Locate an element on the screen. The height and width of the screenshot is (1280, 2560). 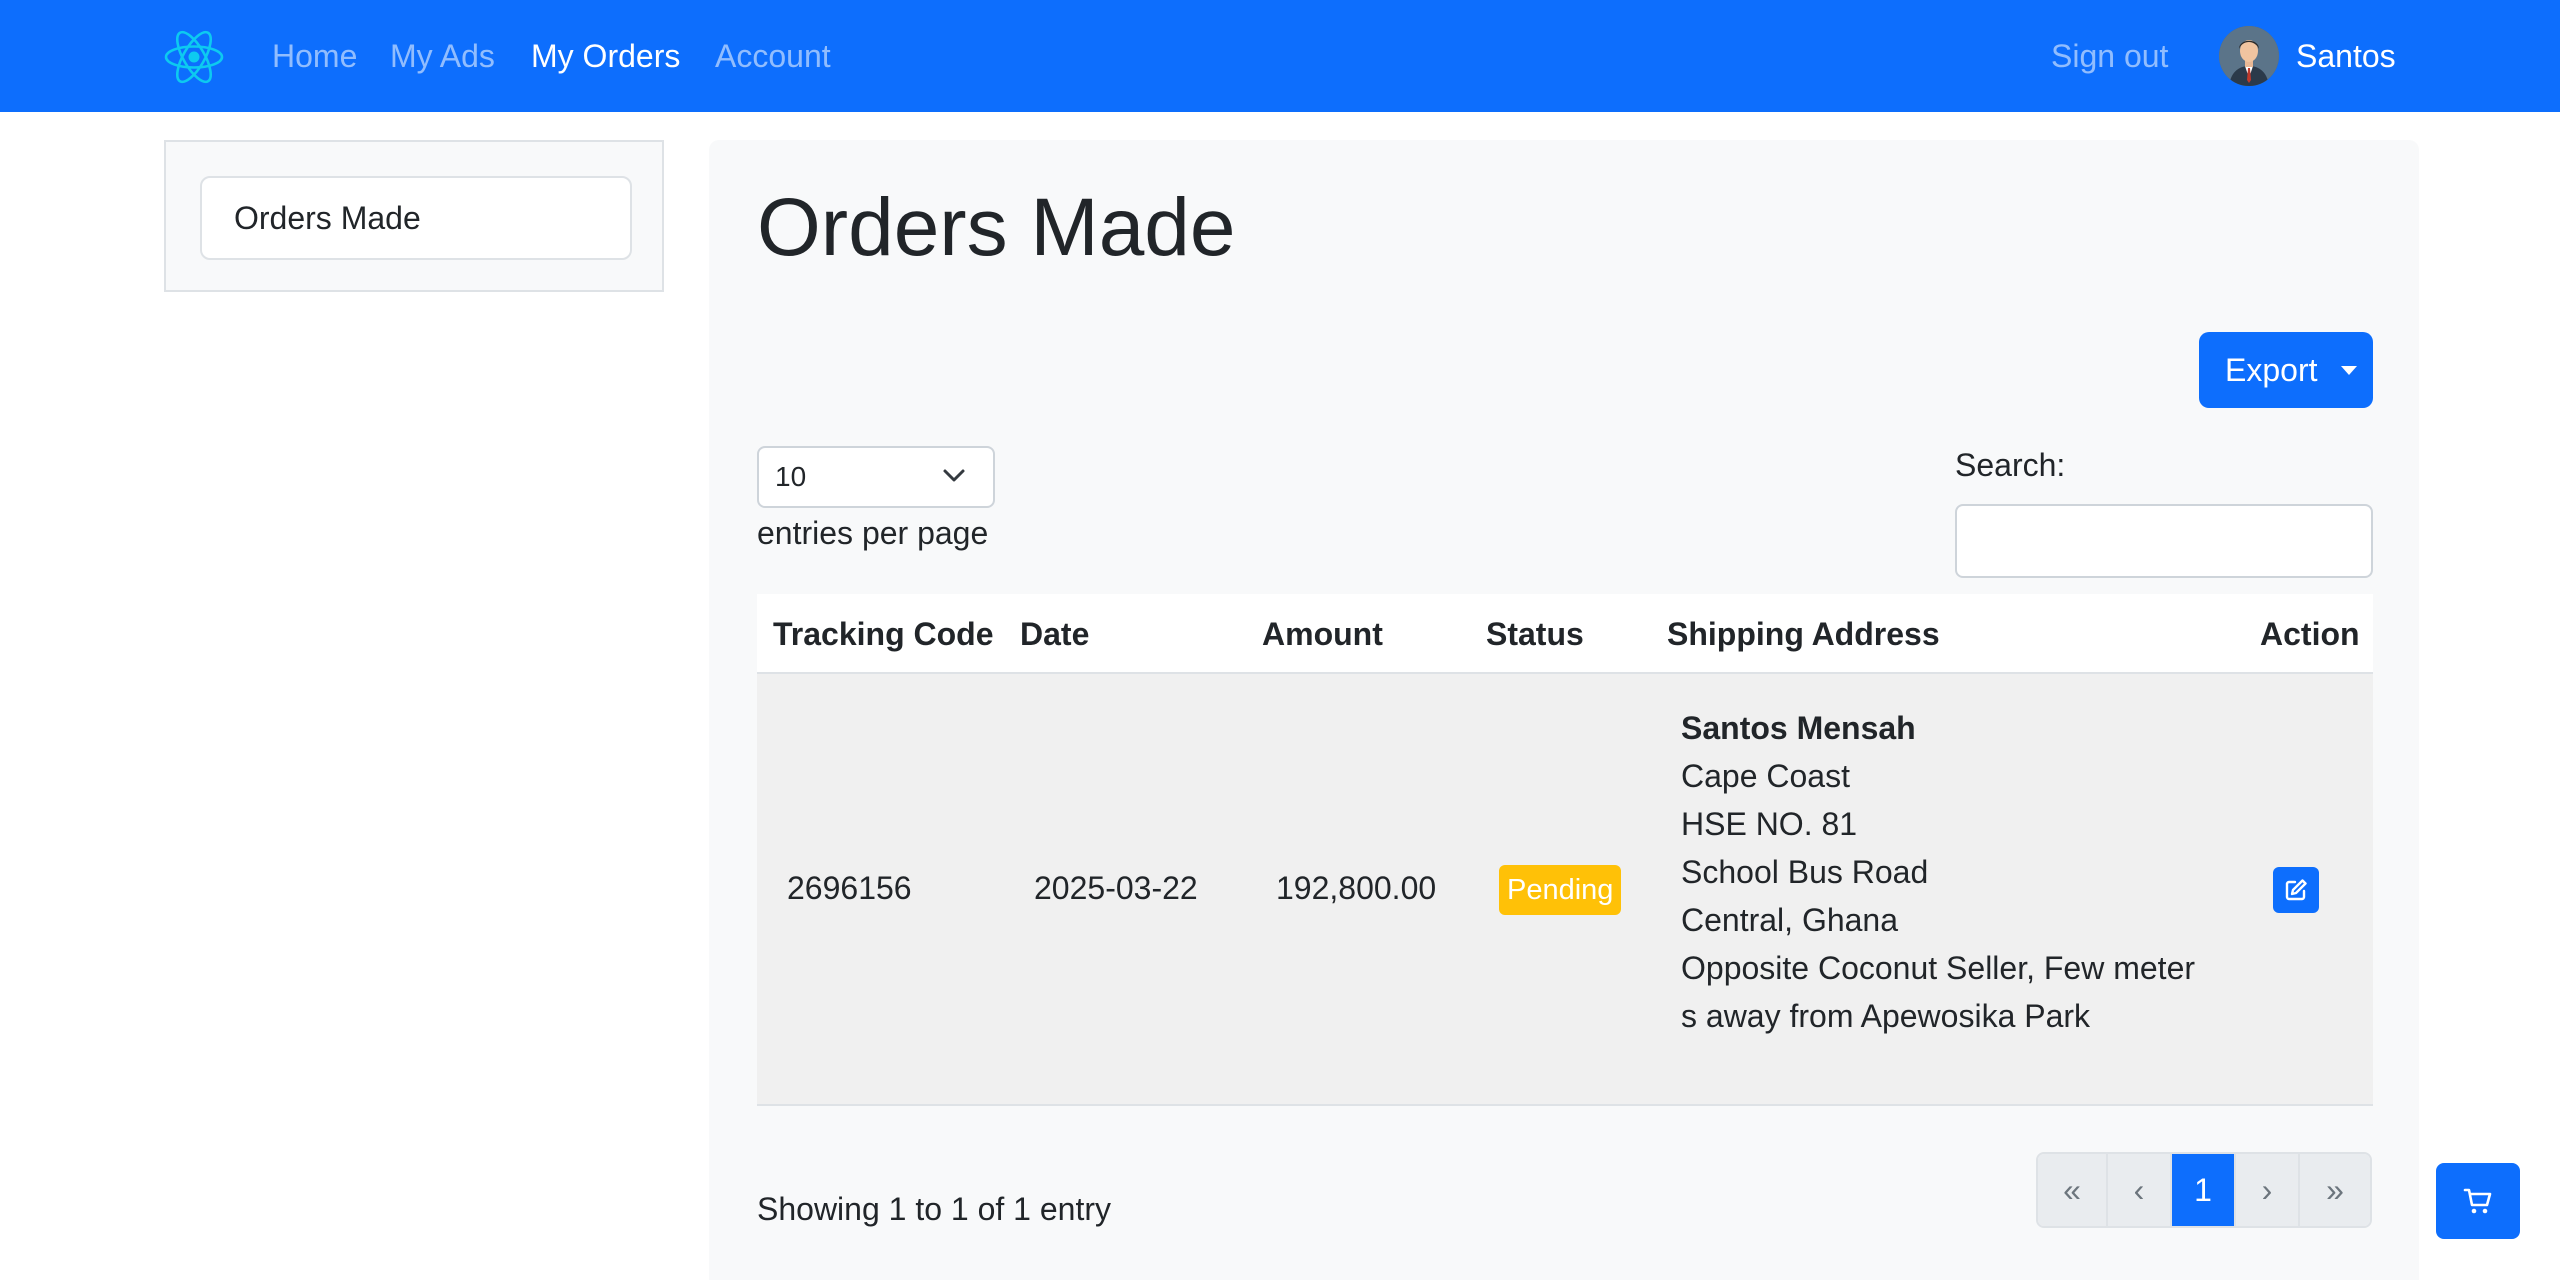
sidebar-item-orders-made: Orders Made is located at coordinates (416, 218).